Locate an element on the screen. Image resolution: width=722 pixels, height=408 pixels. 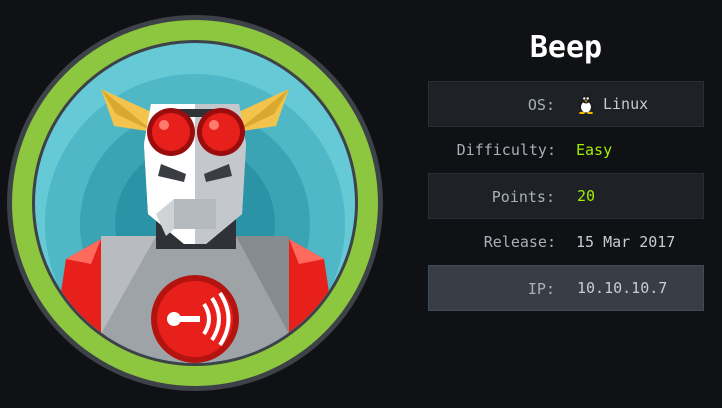
ip-label: IP: is located at coordinates (541, 289).